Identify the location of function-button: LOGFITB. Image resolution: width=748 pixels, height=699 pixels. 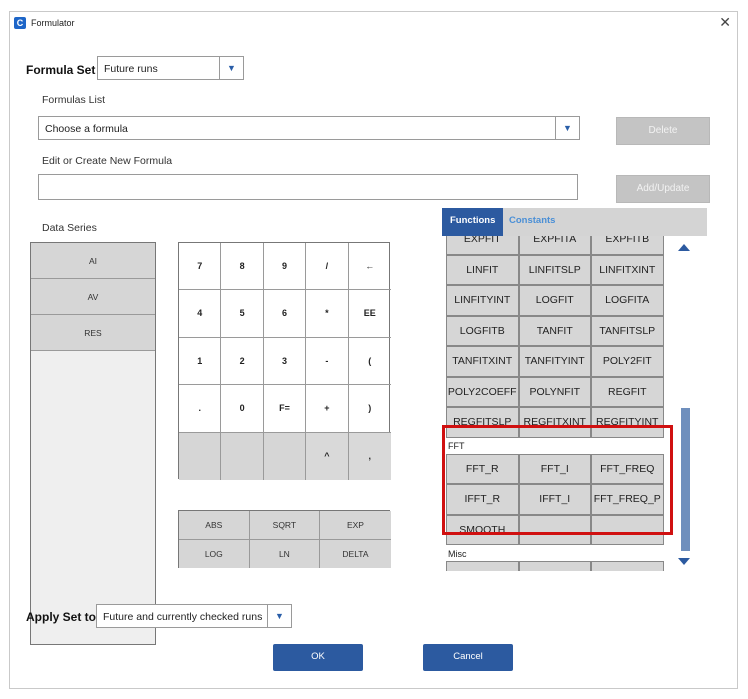
(482, 330).